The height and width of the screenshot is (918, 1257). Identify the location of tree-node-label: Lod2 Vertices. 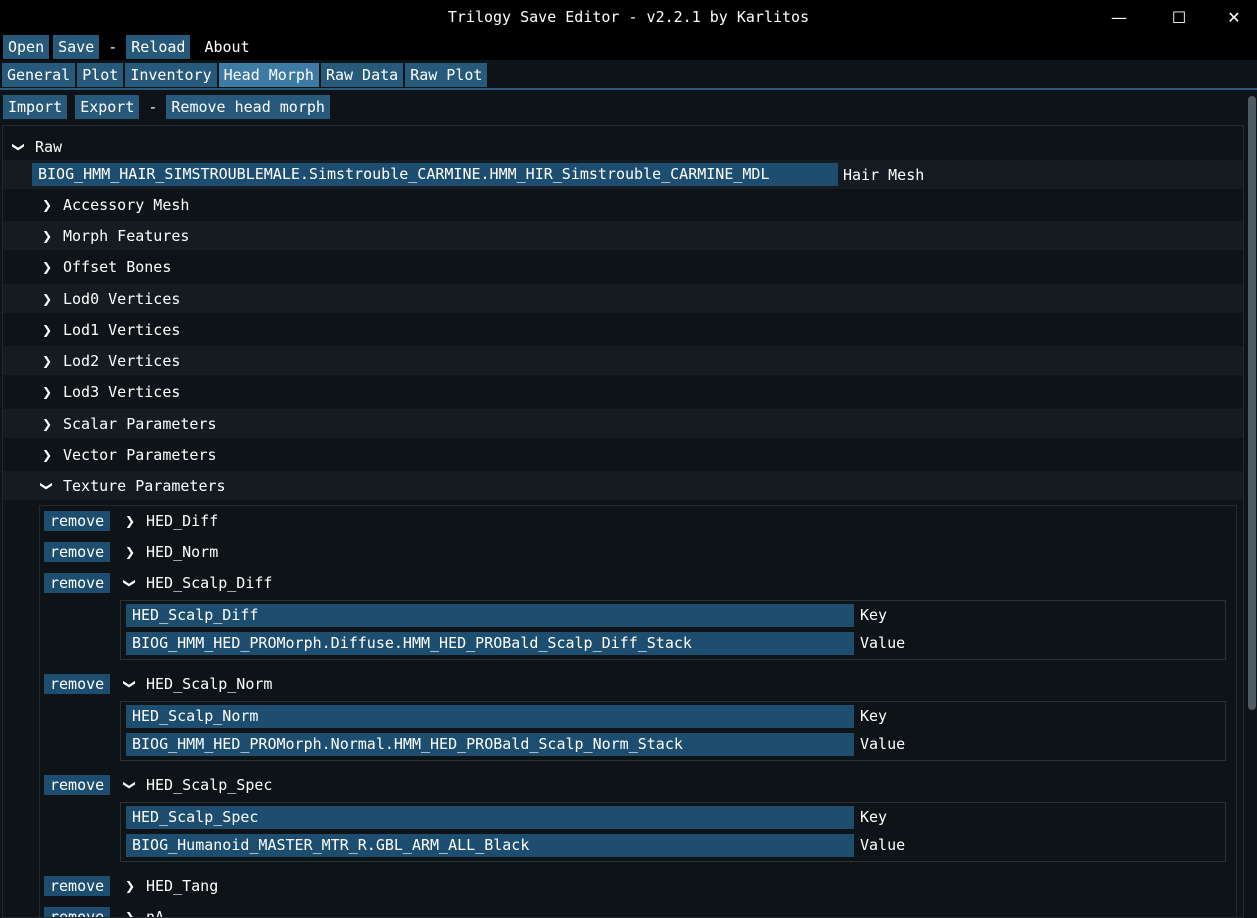
(122, 360).